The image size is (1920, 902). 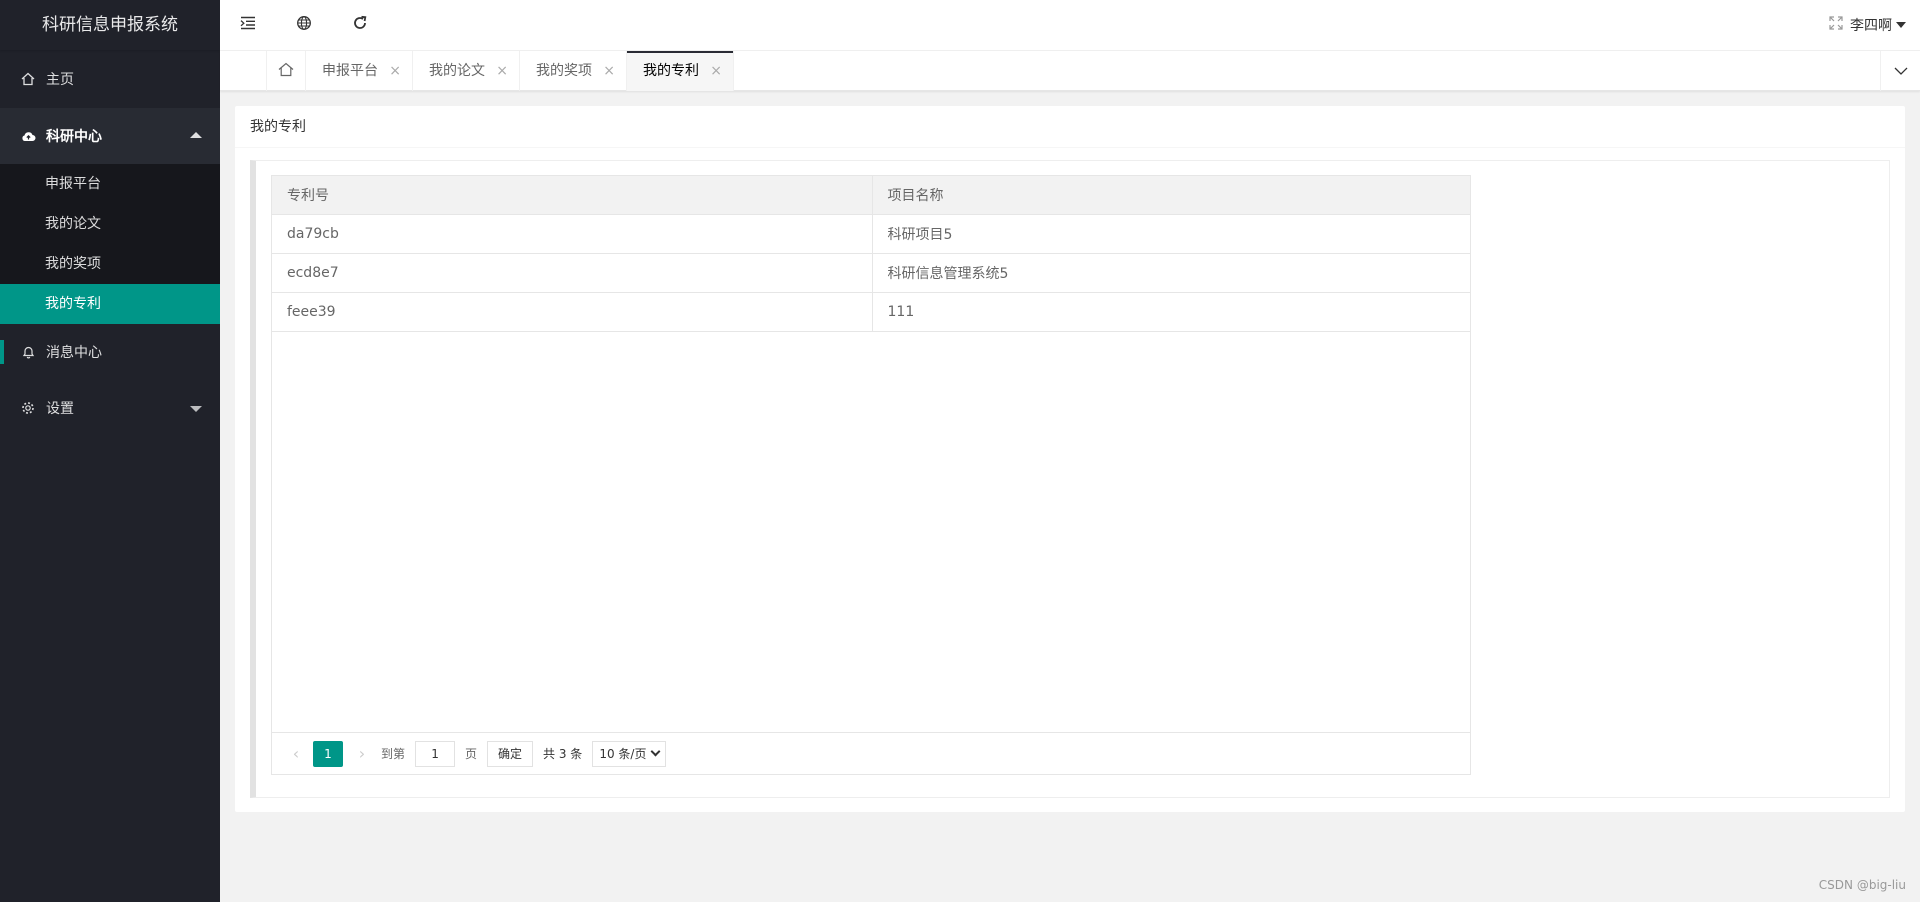 I want to click on sidebar-item-label: 设置, so click(x=60, y=409).